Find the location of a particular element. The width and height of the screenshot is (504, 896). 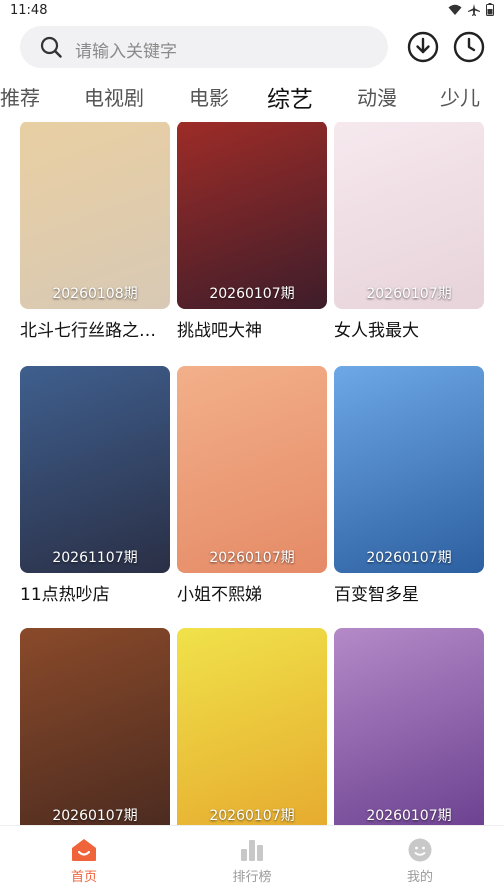

show-title: 小姐不熙娣 is located at coordinates (252, 592).